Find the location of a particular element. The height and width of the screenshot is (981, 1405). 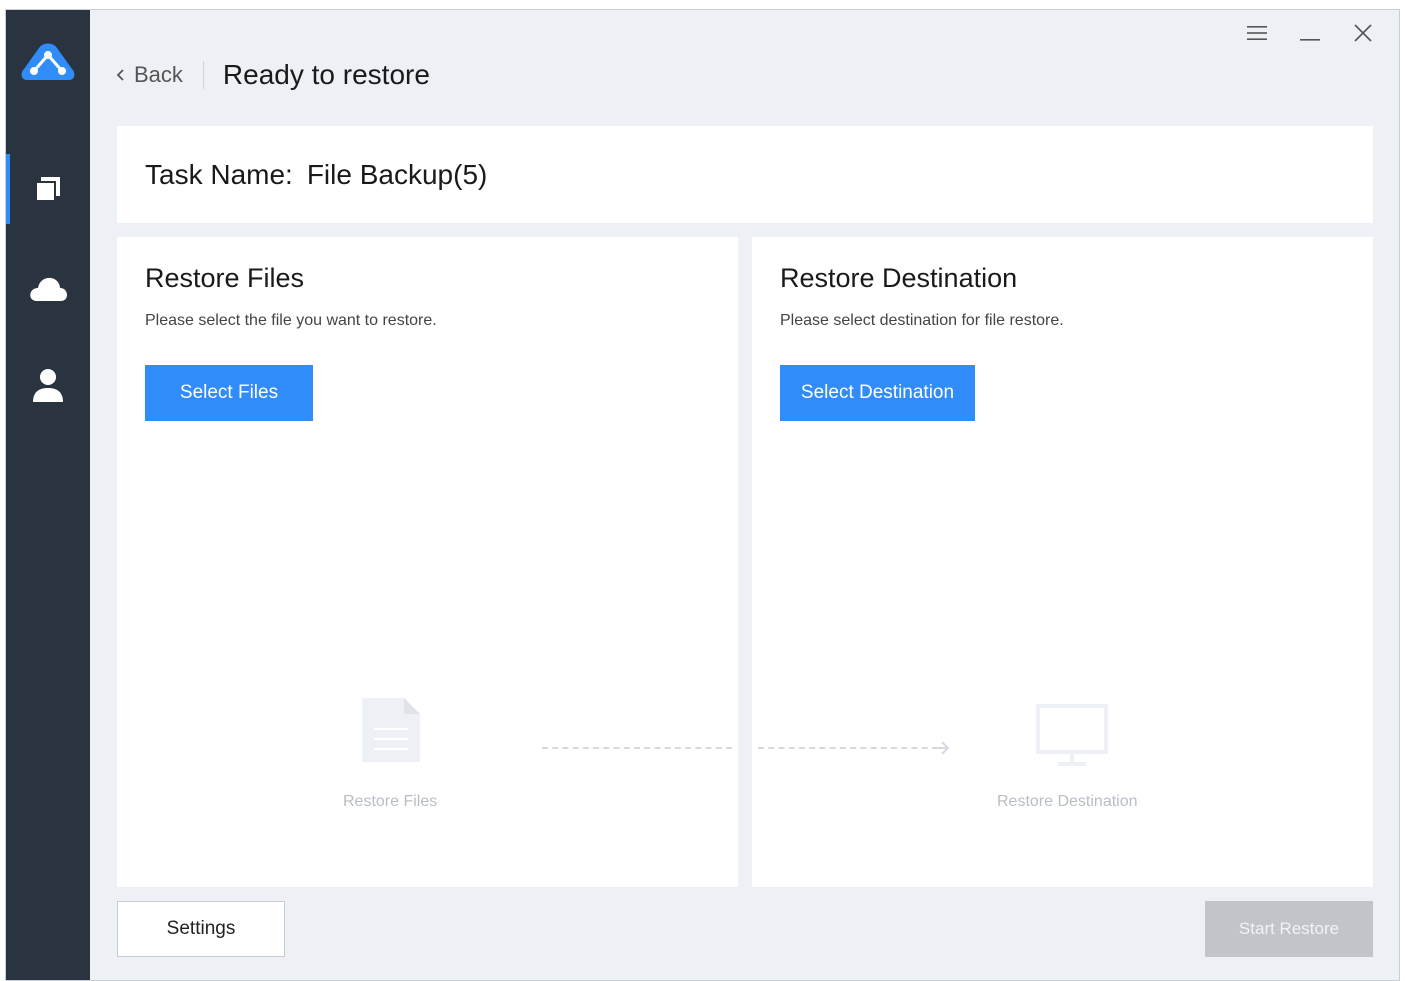

close-icon is located at coordinates (1362, 33).